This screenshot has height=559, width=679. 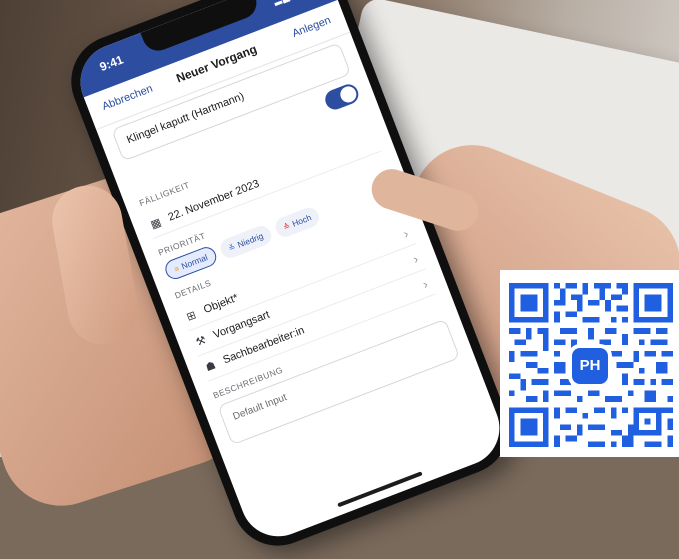 I want to click on details-item-object-label: Objekt*, so click(x=221, y=304).